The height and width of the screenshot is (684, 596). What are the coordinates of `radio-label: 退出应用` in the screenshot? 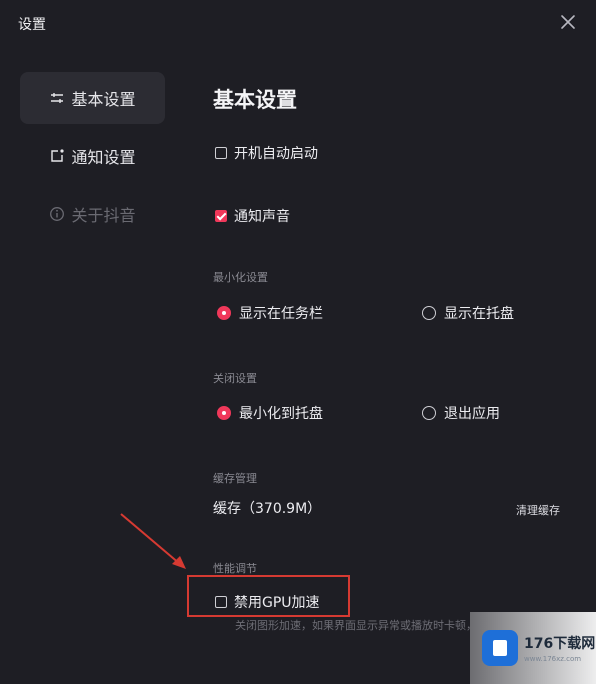 It's located at (472, 414).